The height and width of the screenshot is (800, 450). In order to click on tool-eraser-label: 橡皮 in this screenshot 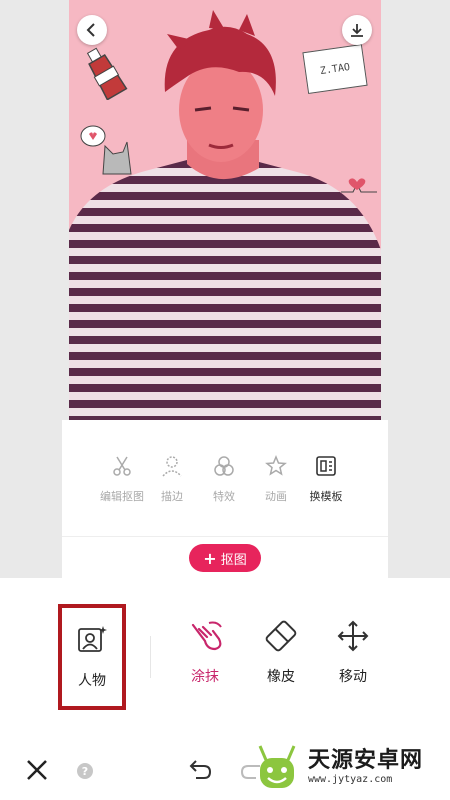, I will do `click(281, 677)`.